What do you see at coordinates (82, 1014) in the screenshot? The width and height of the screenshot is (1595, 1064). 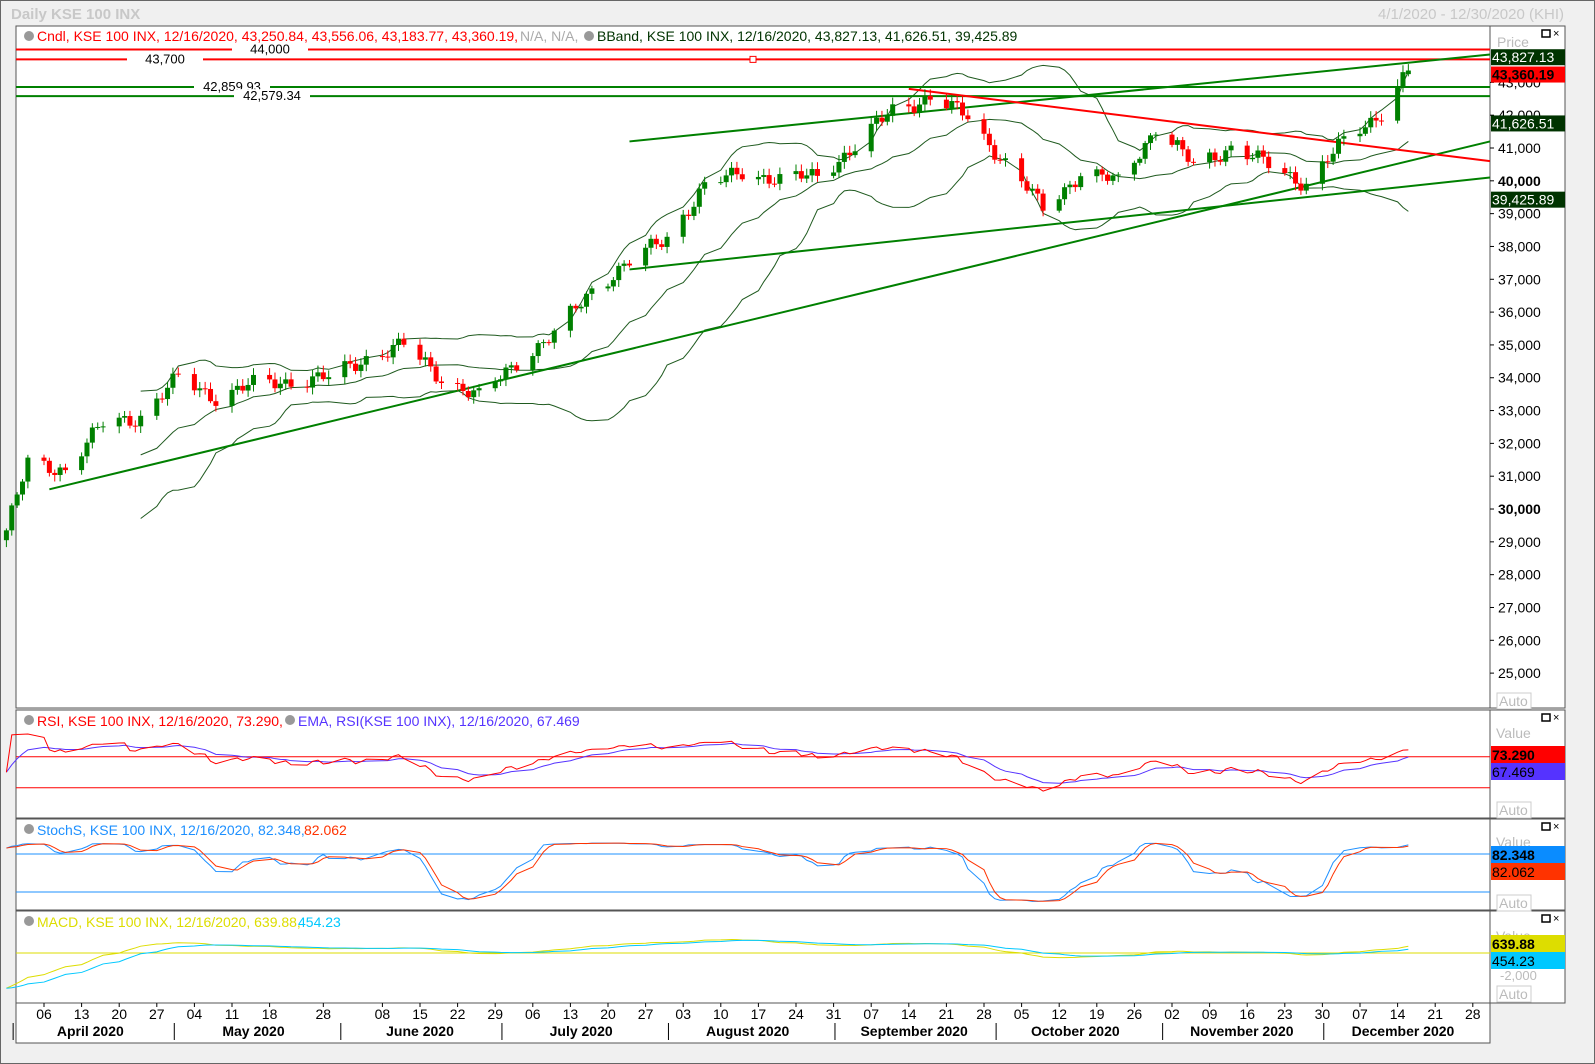 I see `x-tick-label: 13` at bounding box center [82, 1014].